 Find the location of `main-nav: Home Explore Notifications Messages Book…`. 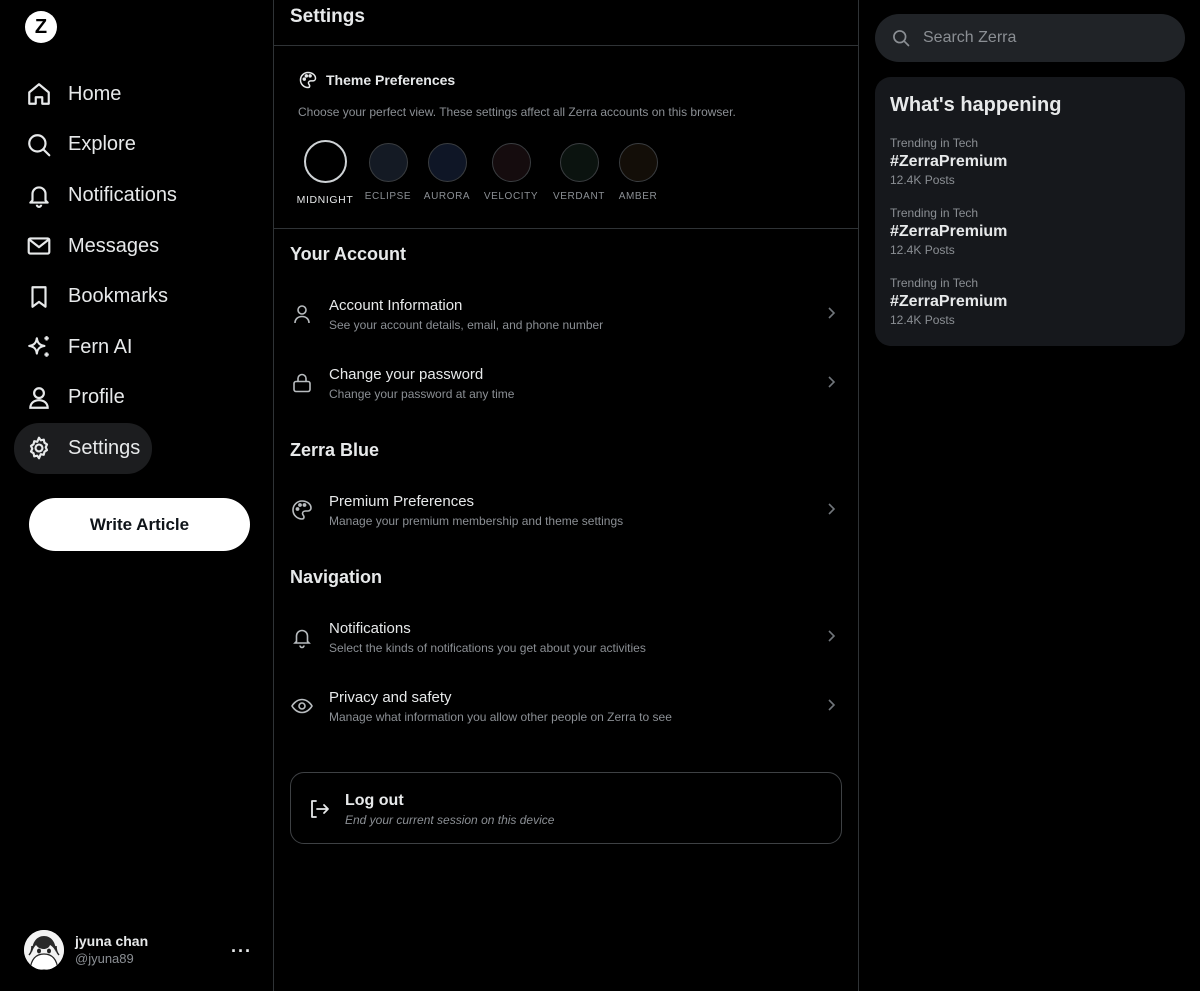

main-nav: Home Explore Notifications Messages Book… is located at coordinates (101, 271).